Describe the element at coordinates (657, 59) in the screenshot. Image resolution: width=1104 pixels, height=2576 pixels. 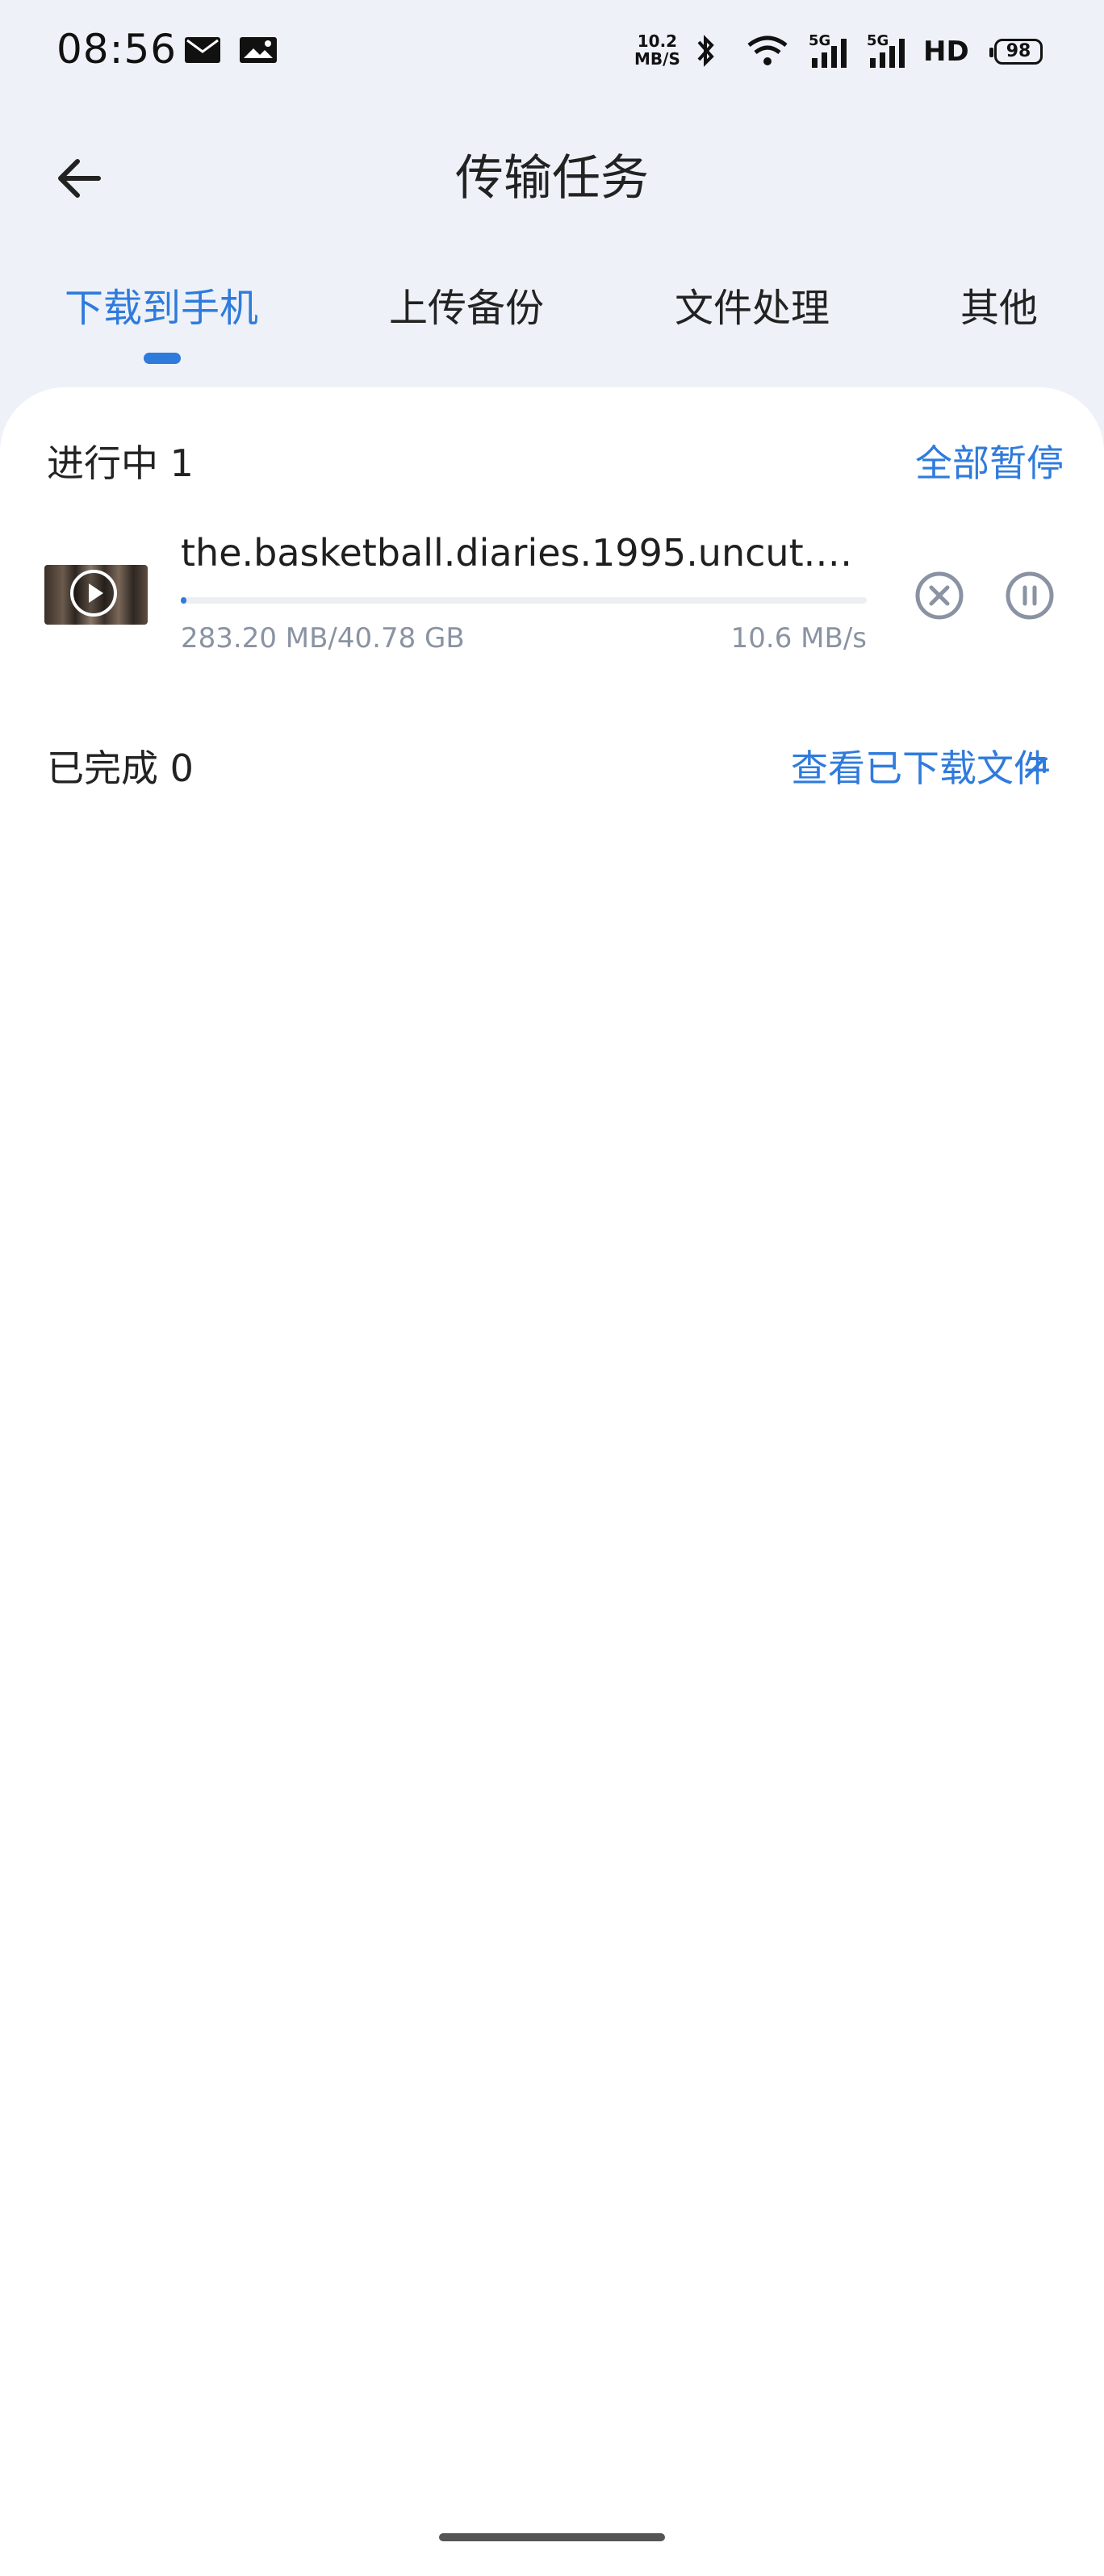
I see `net-speed-unit: MB/S` at that location.